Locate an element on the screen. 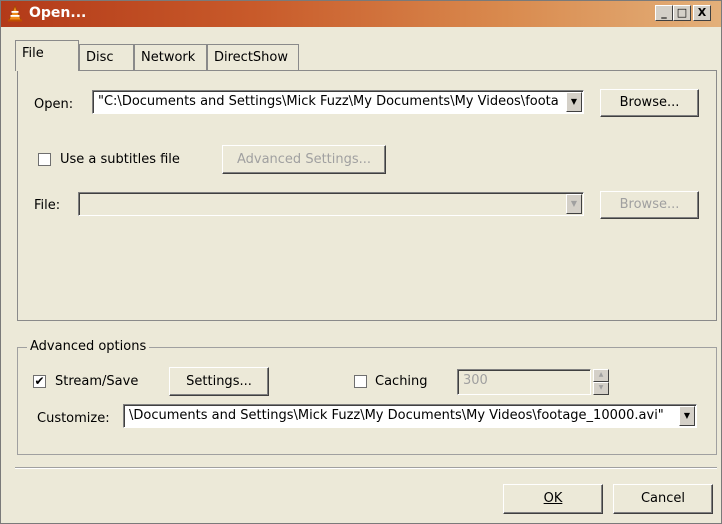 This screenshot has height=524, width=722. stream-save-checkbox: ✔ is located at coordinates (39, 381).